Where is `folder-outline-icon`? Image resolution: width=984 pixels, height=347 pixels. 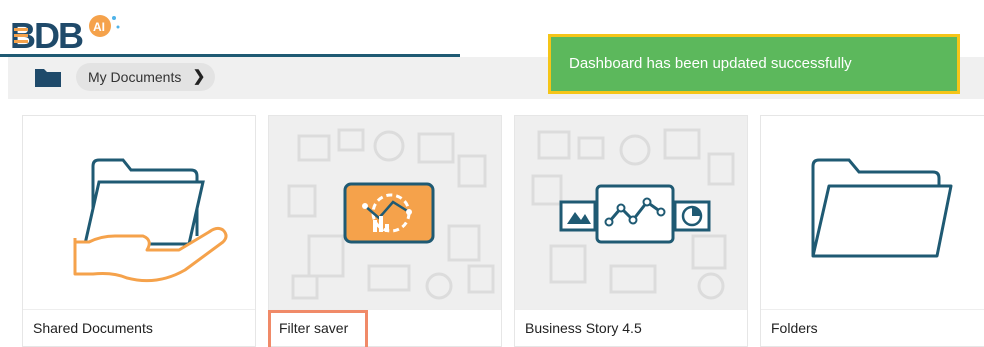 folder-outline-icon is located at coordinates (882, 208).